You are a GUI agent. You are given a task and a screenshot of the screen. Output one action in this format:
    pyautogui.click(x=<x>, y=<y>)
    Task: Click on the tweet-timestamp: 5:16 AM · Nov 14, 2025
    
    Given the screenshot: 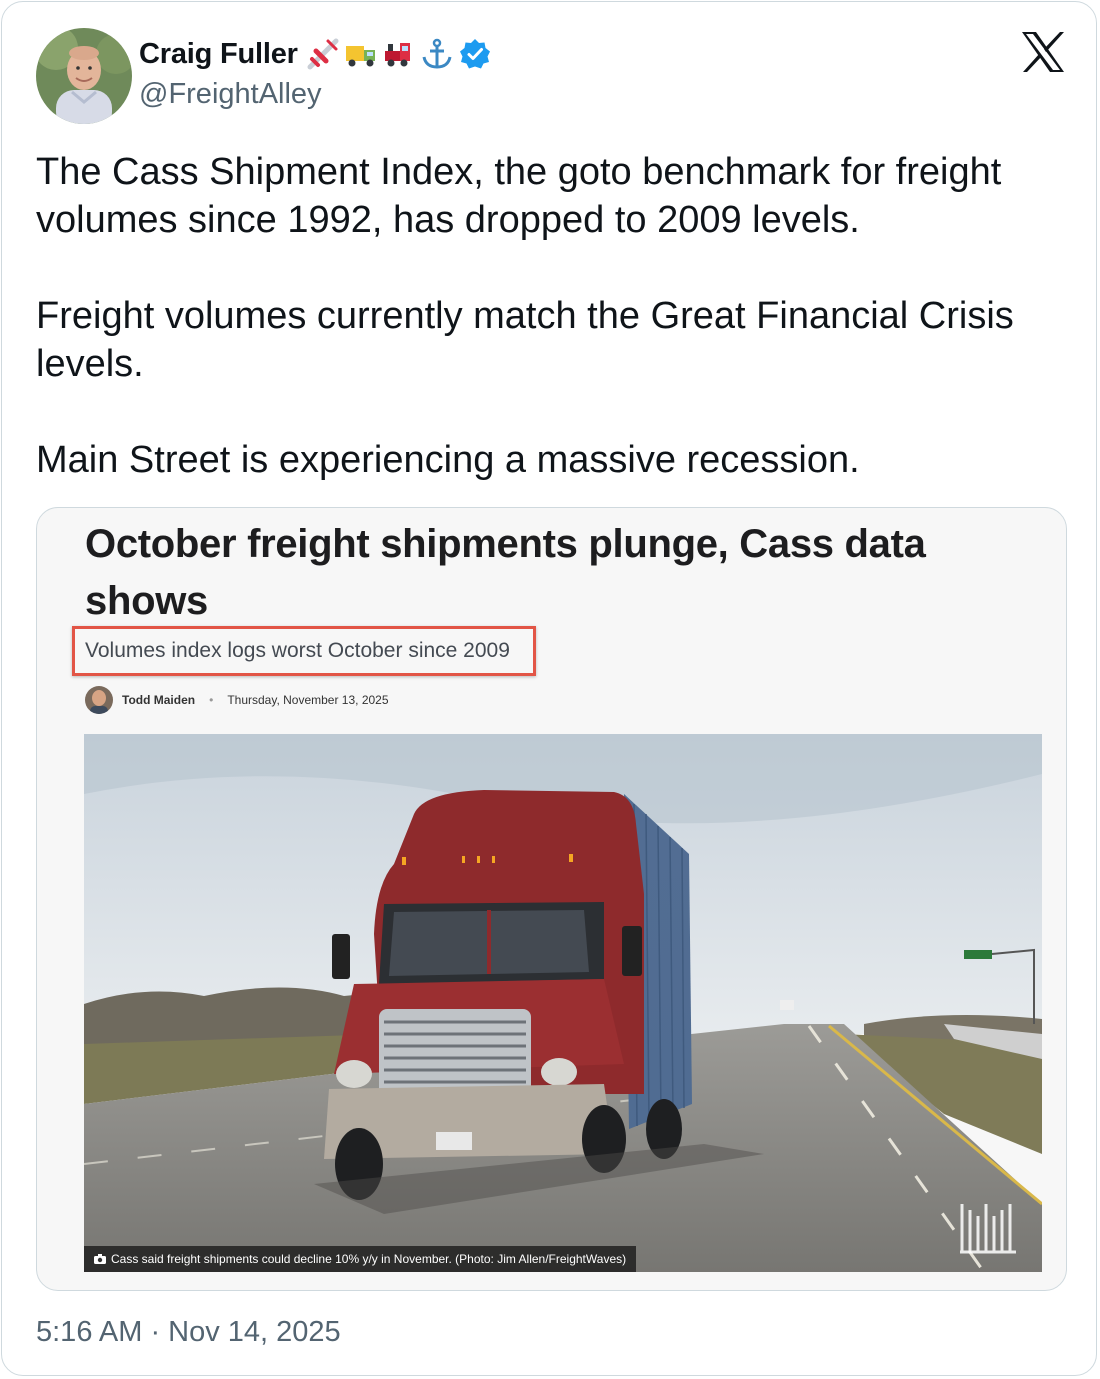 What is the action you would take?
    pyautogui.click(x=188, y=1332)
    